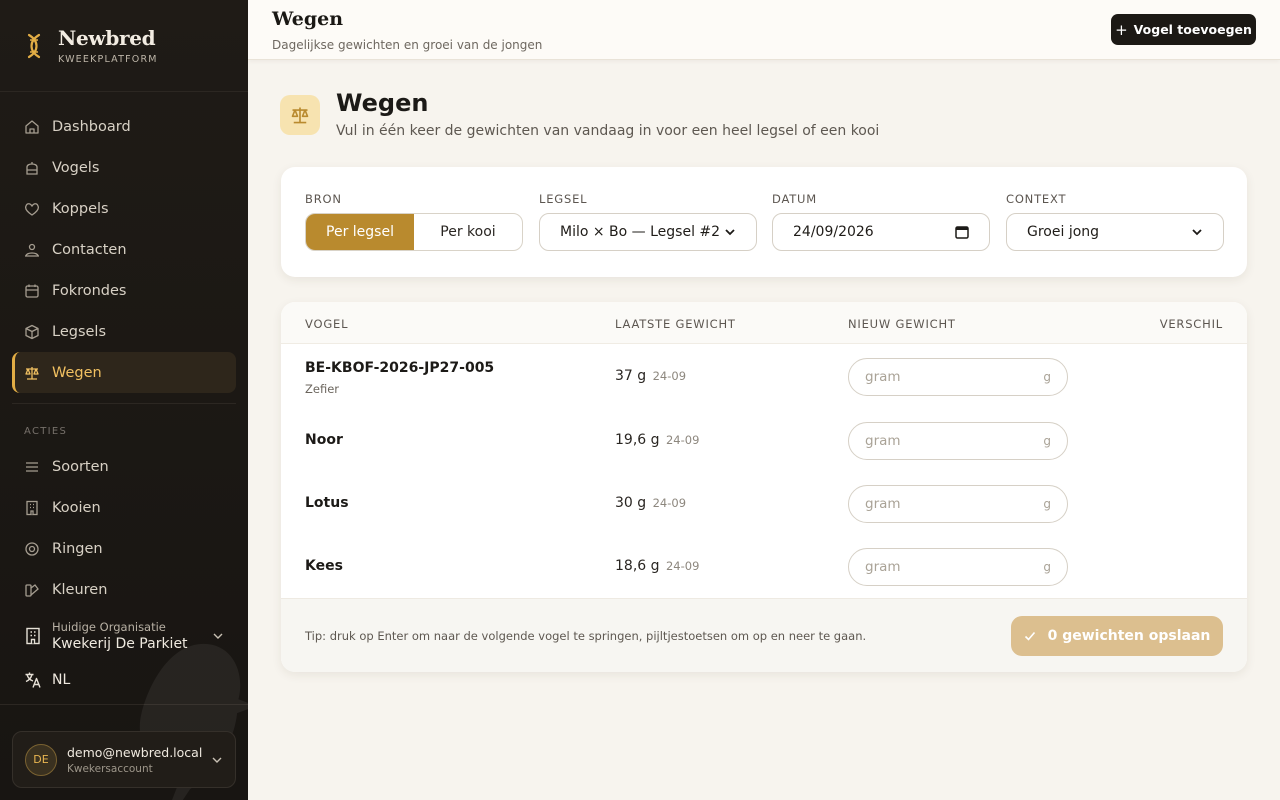 This screenshot has height=800, width=1280. Describe the element at coordinates (382, 103) in the screenshot. I see `page-title: Wegen` at that location.